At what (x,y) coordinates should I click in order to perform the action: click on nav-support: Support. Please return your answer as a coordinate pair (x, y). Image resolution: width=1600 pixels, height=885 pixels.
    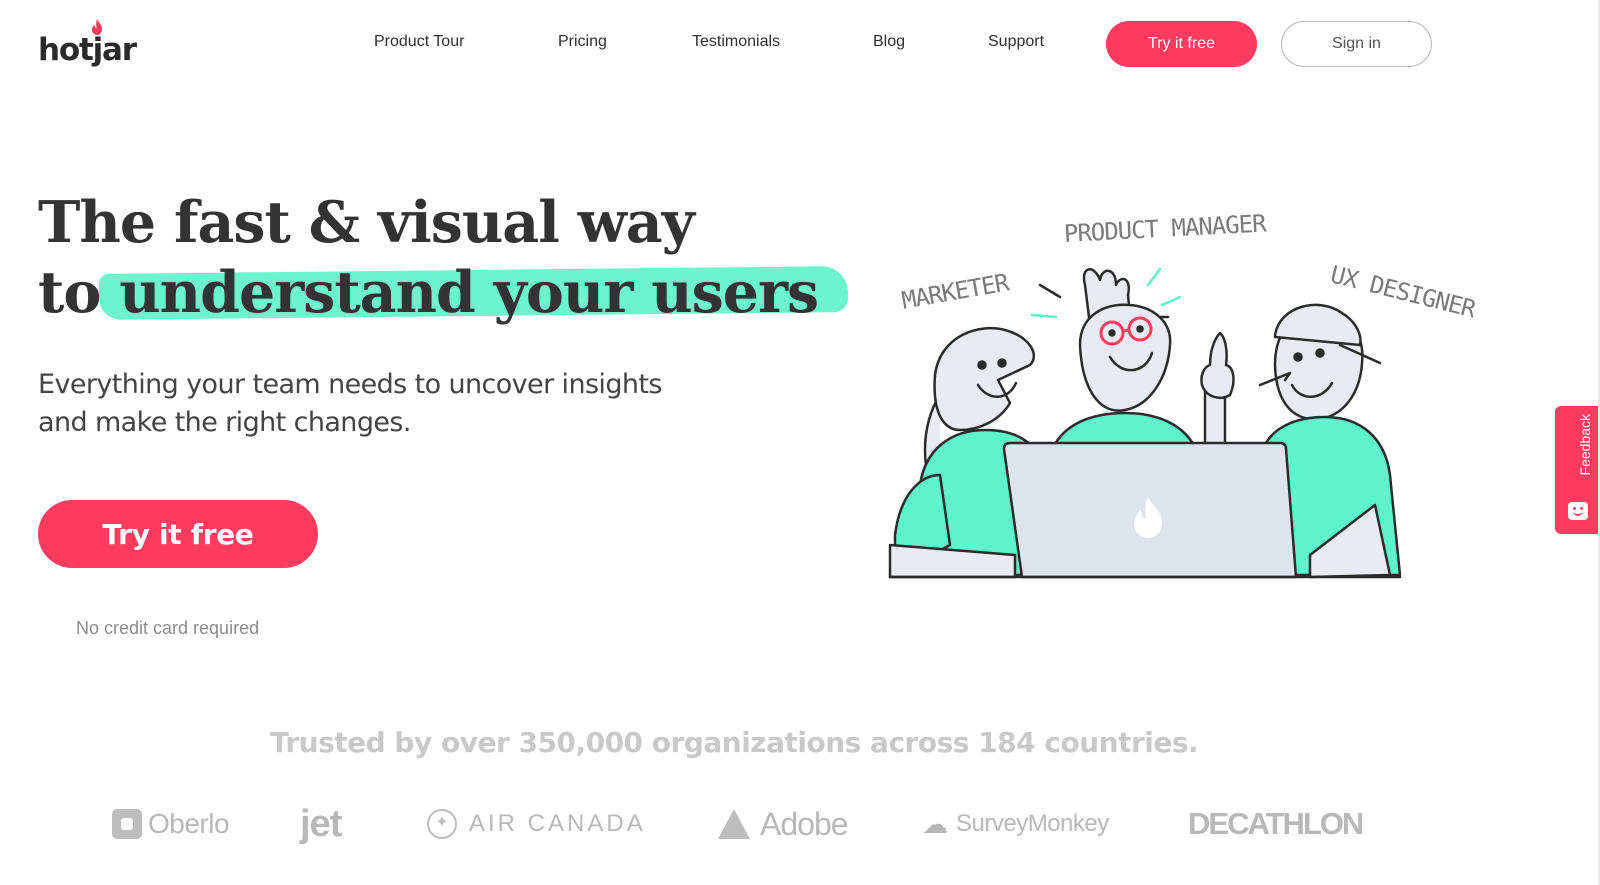
    Looking at the image, I should click on (1016, 42).